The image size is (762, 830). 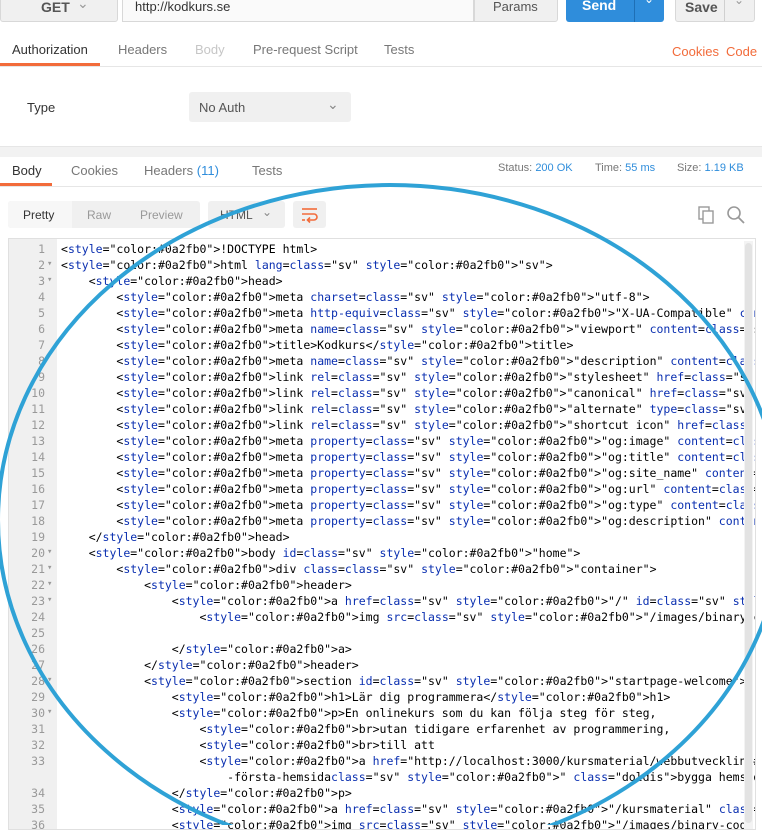 I want to click on size-label: Size:, so click(x=689, y=168).